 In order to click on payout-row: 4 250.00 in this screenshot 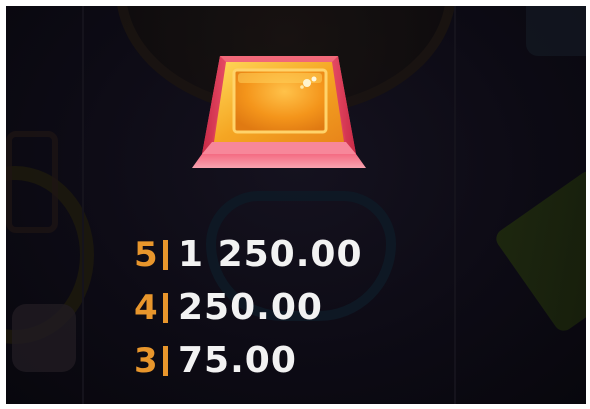, I will do `click(248, 307)`.